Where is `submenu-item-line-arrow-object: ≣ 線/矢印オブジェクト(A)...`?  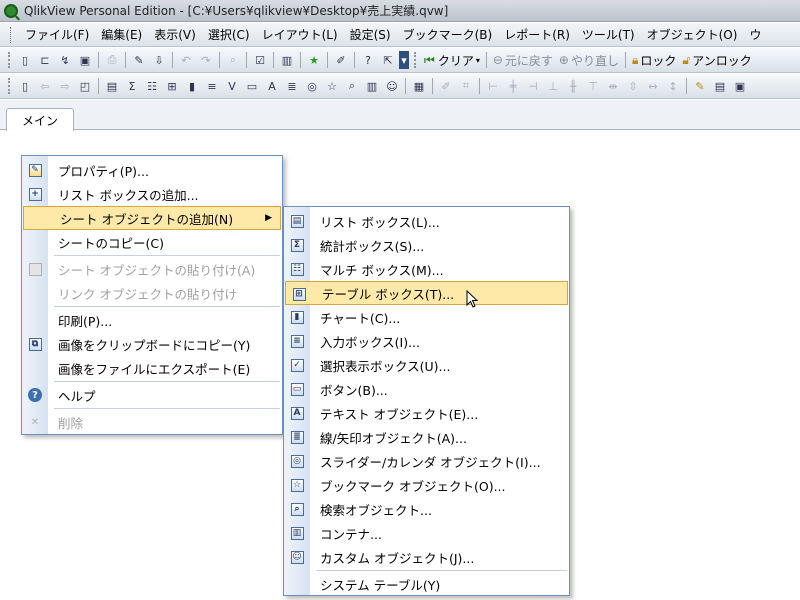
submenu-item-line-arrow-object: ≣ 線/矢印オブジェクト(A)... is located at coordinates (426, 437).